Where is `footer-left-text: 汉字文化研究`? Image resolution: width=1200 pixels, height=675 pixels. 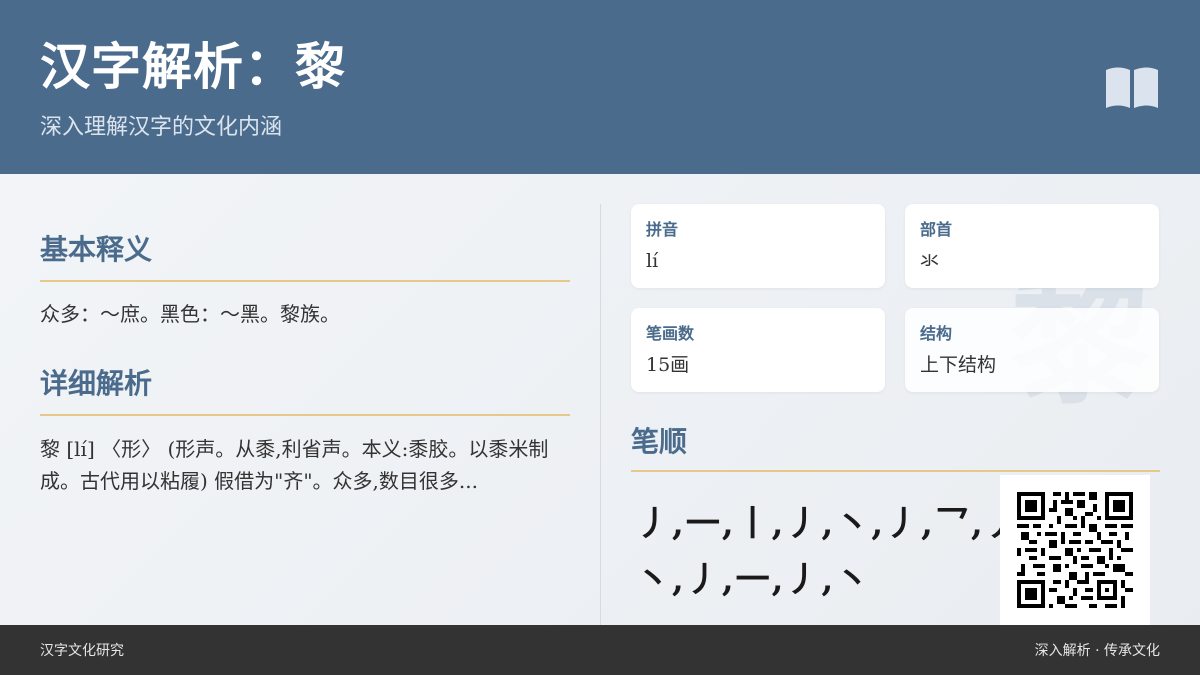 footer-left-text: 汉字文化研究 is located at coordinates (82, 651).